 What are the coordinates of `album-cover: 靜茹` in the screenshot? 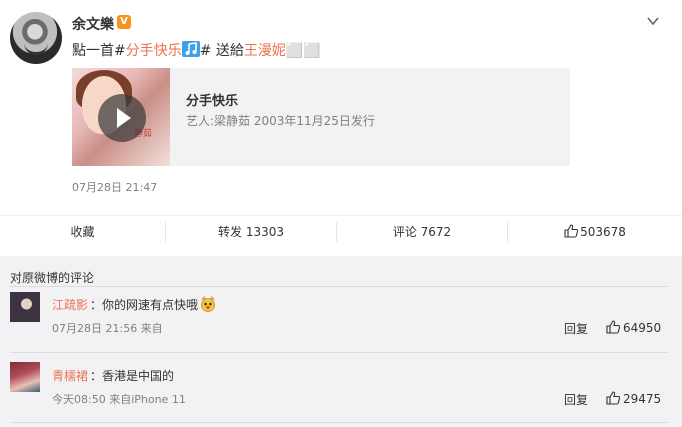 It's located at (121, 117).